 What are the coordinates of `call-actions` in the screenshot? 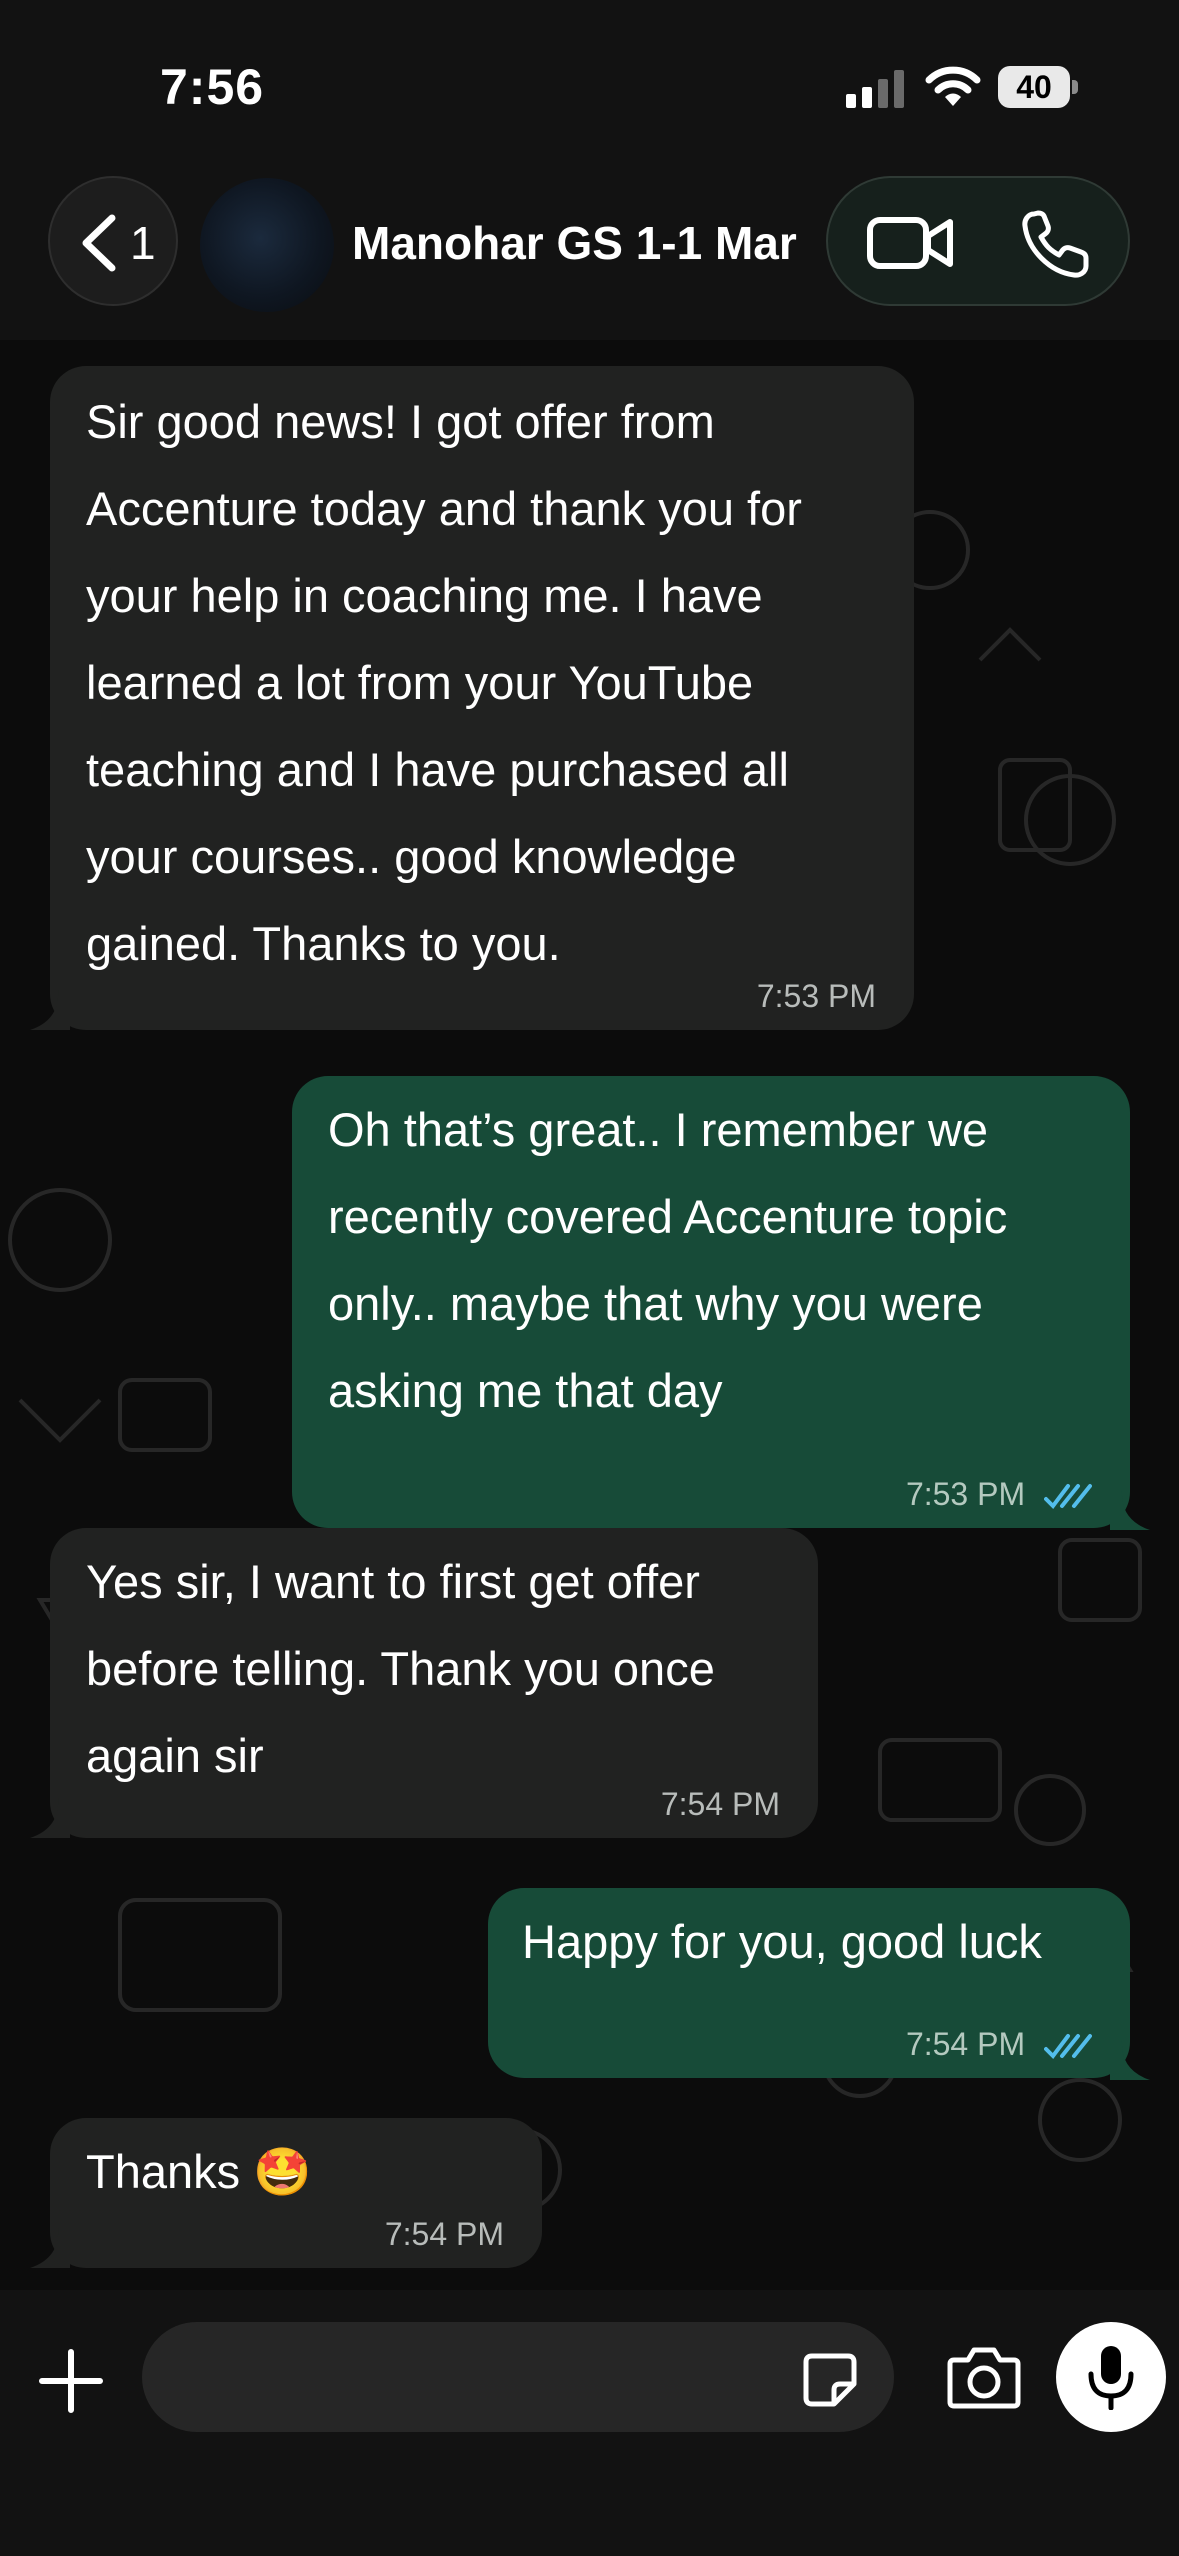 It's located at (978, 241).